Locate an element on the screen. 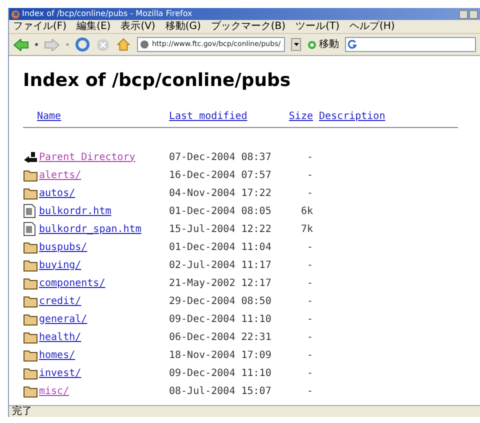  minimize-button is located at coordinates (463, 14).